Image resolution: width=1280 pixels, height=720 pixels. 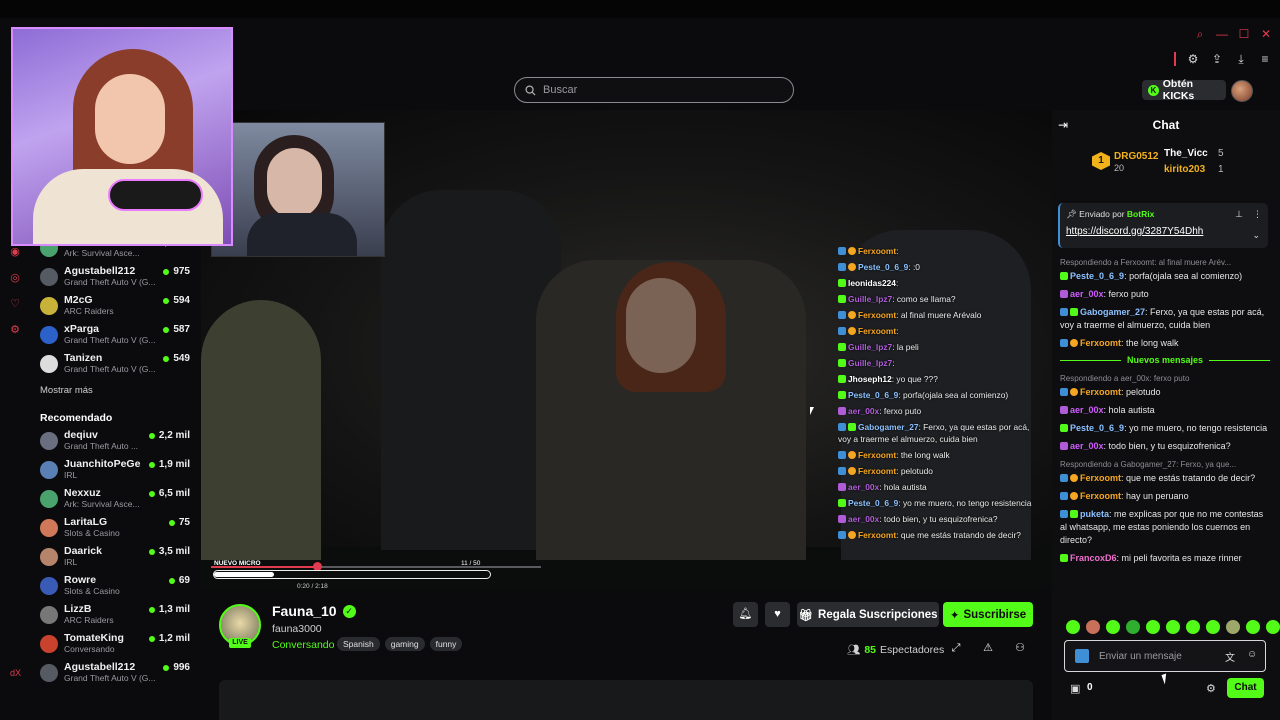 What do you see at coordinates (1165, 378) in the screenshot?
I see `reply-context: Respondiendo a aer_00x: ferxo puto` at bounding box center [1165, 378].